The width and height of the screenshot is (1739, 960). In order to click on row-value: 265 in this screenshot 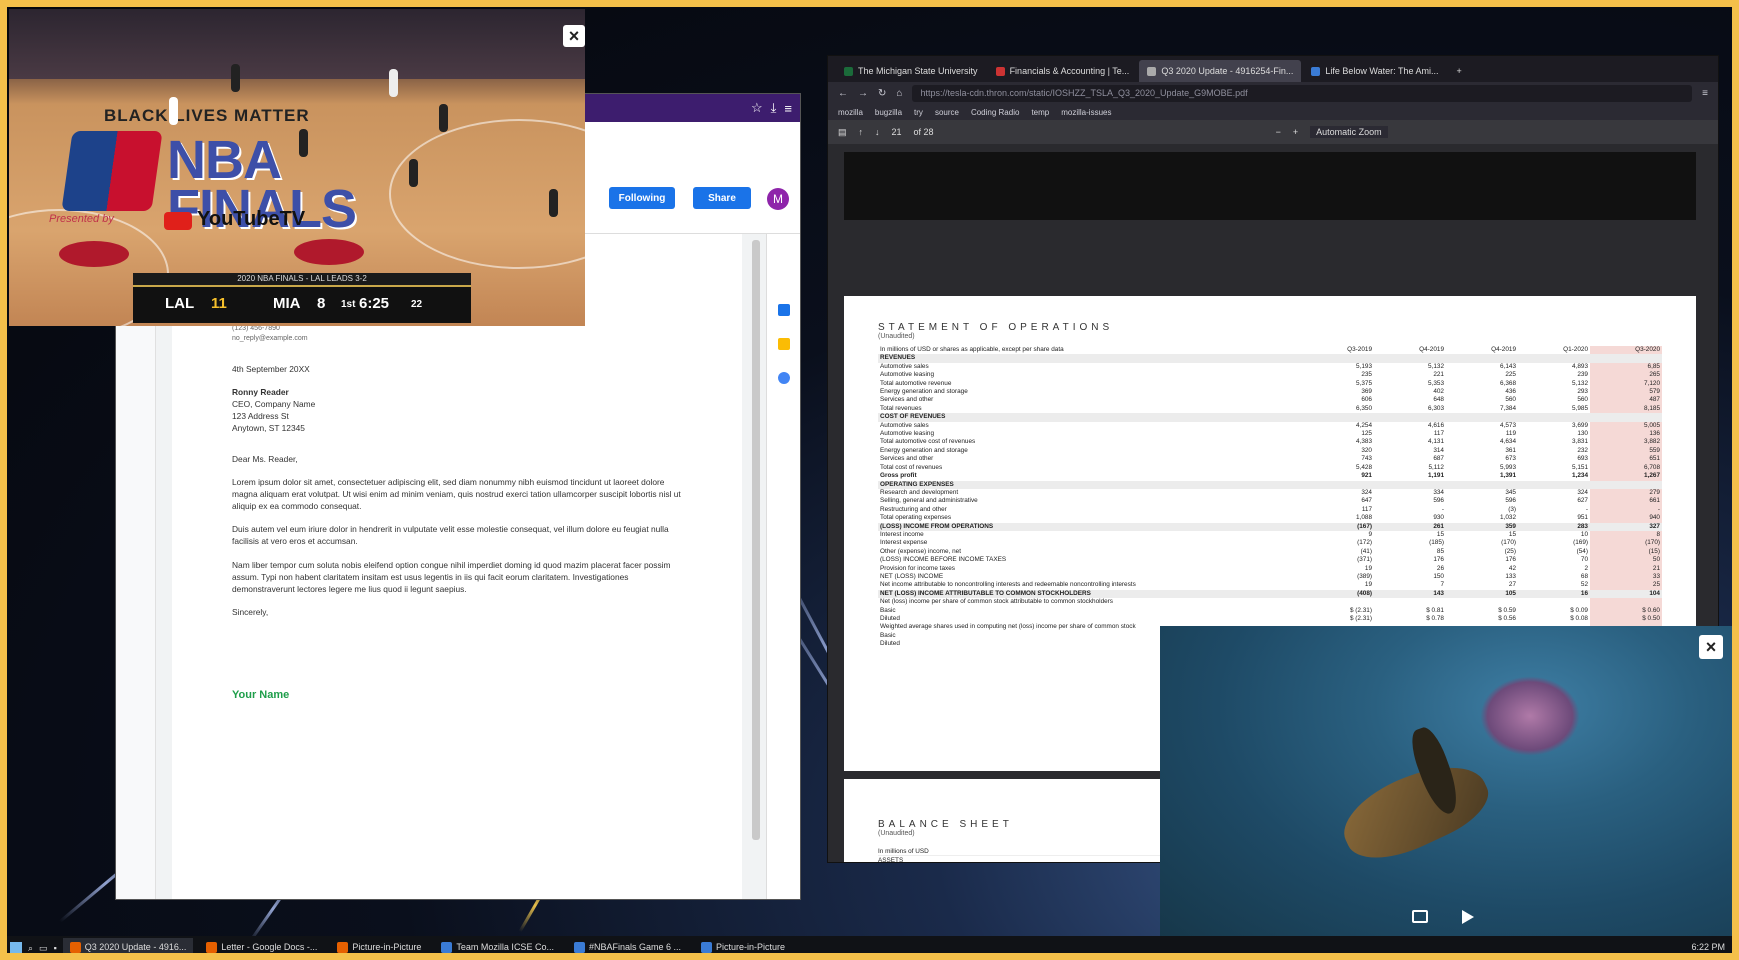, I will do `click(1626, 375)`.